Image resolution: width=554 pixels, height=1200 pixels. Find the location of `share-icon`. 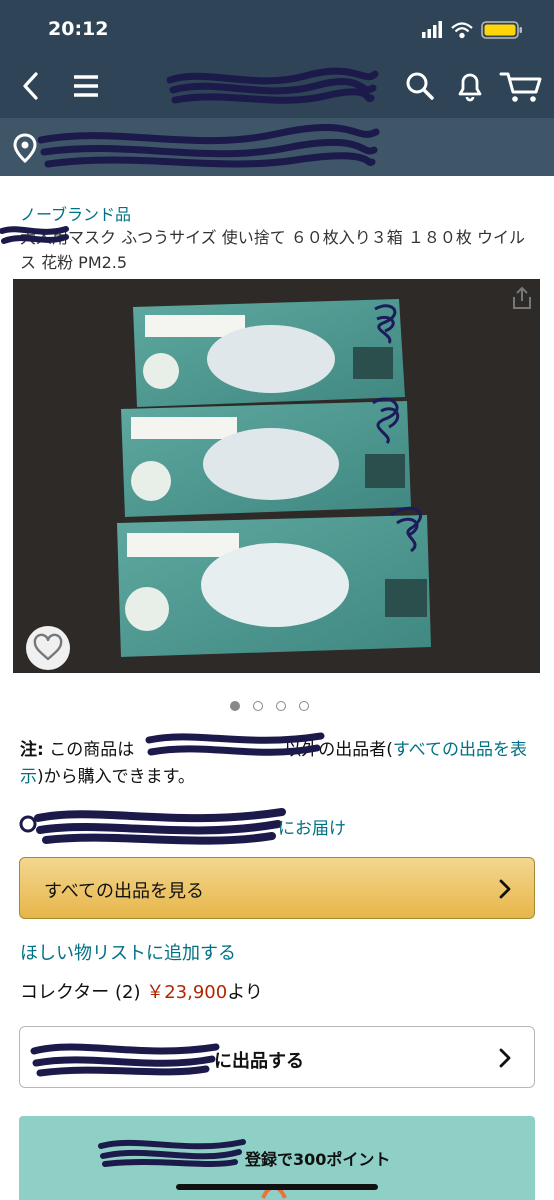

share-icon is located at coordinates (522, 298).